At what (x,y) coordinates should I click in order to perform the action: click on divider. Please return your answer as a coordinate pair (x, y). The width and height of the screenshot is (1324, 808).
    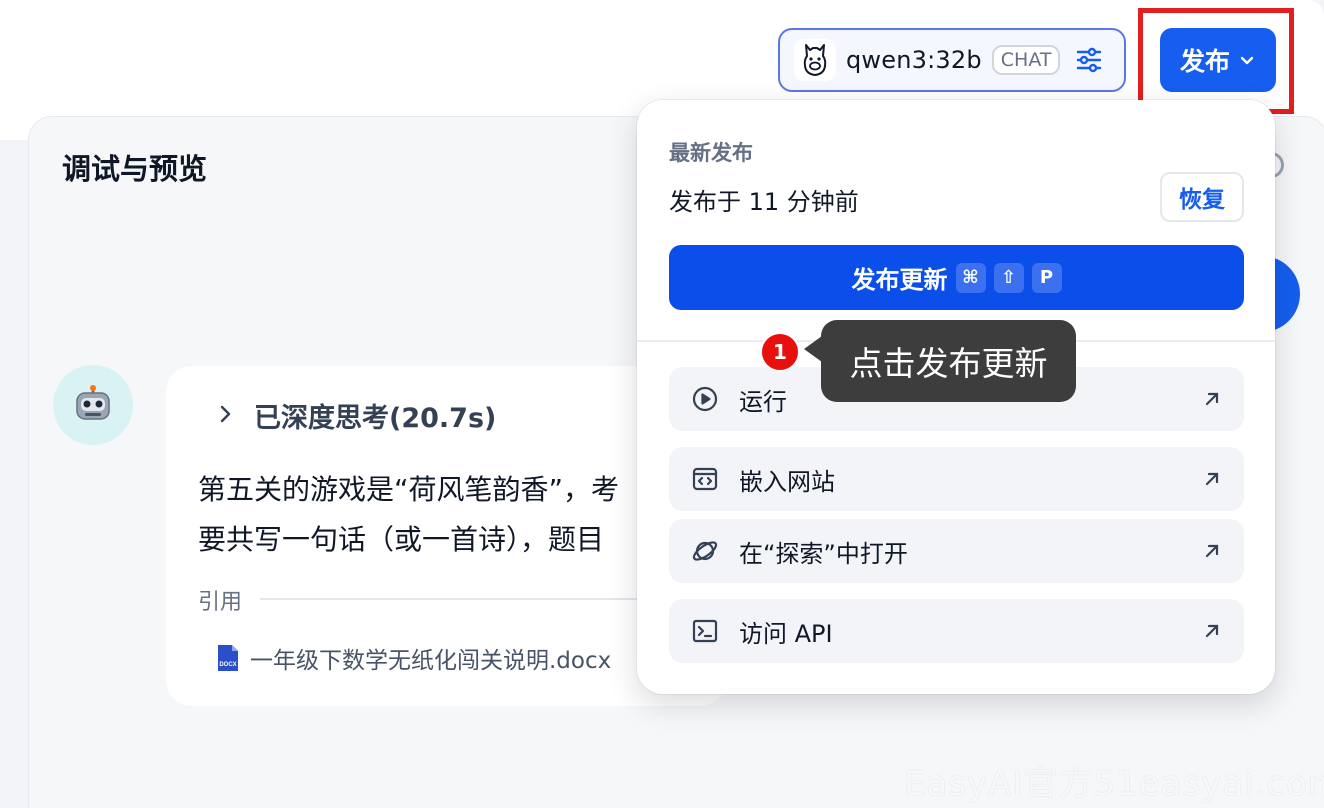
    Looking at the image, I should click on (460, 599).